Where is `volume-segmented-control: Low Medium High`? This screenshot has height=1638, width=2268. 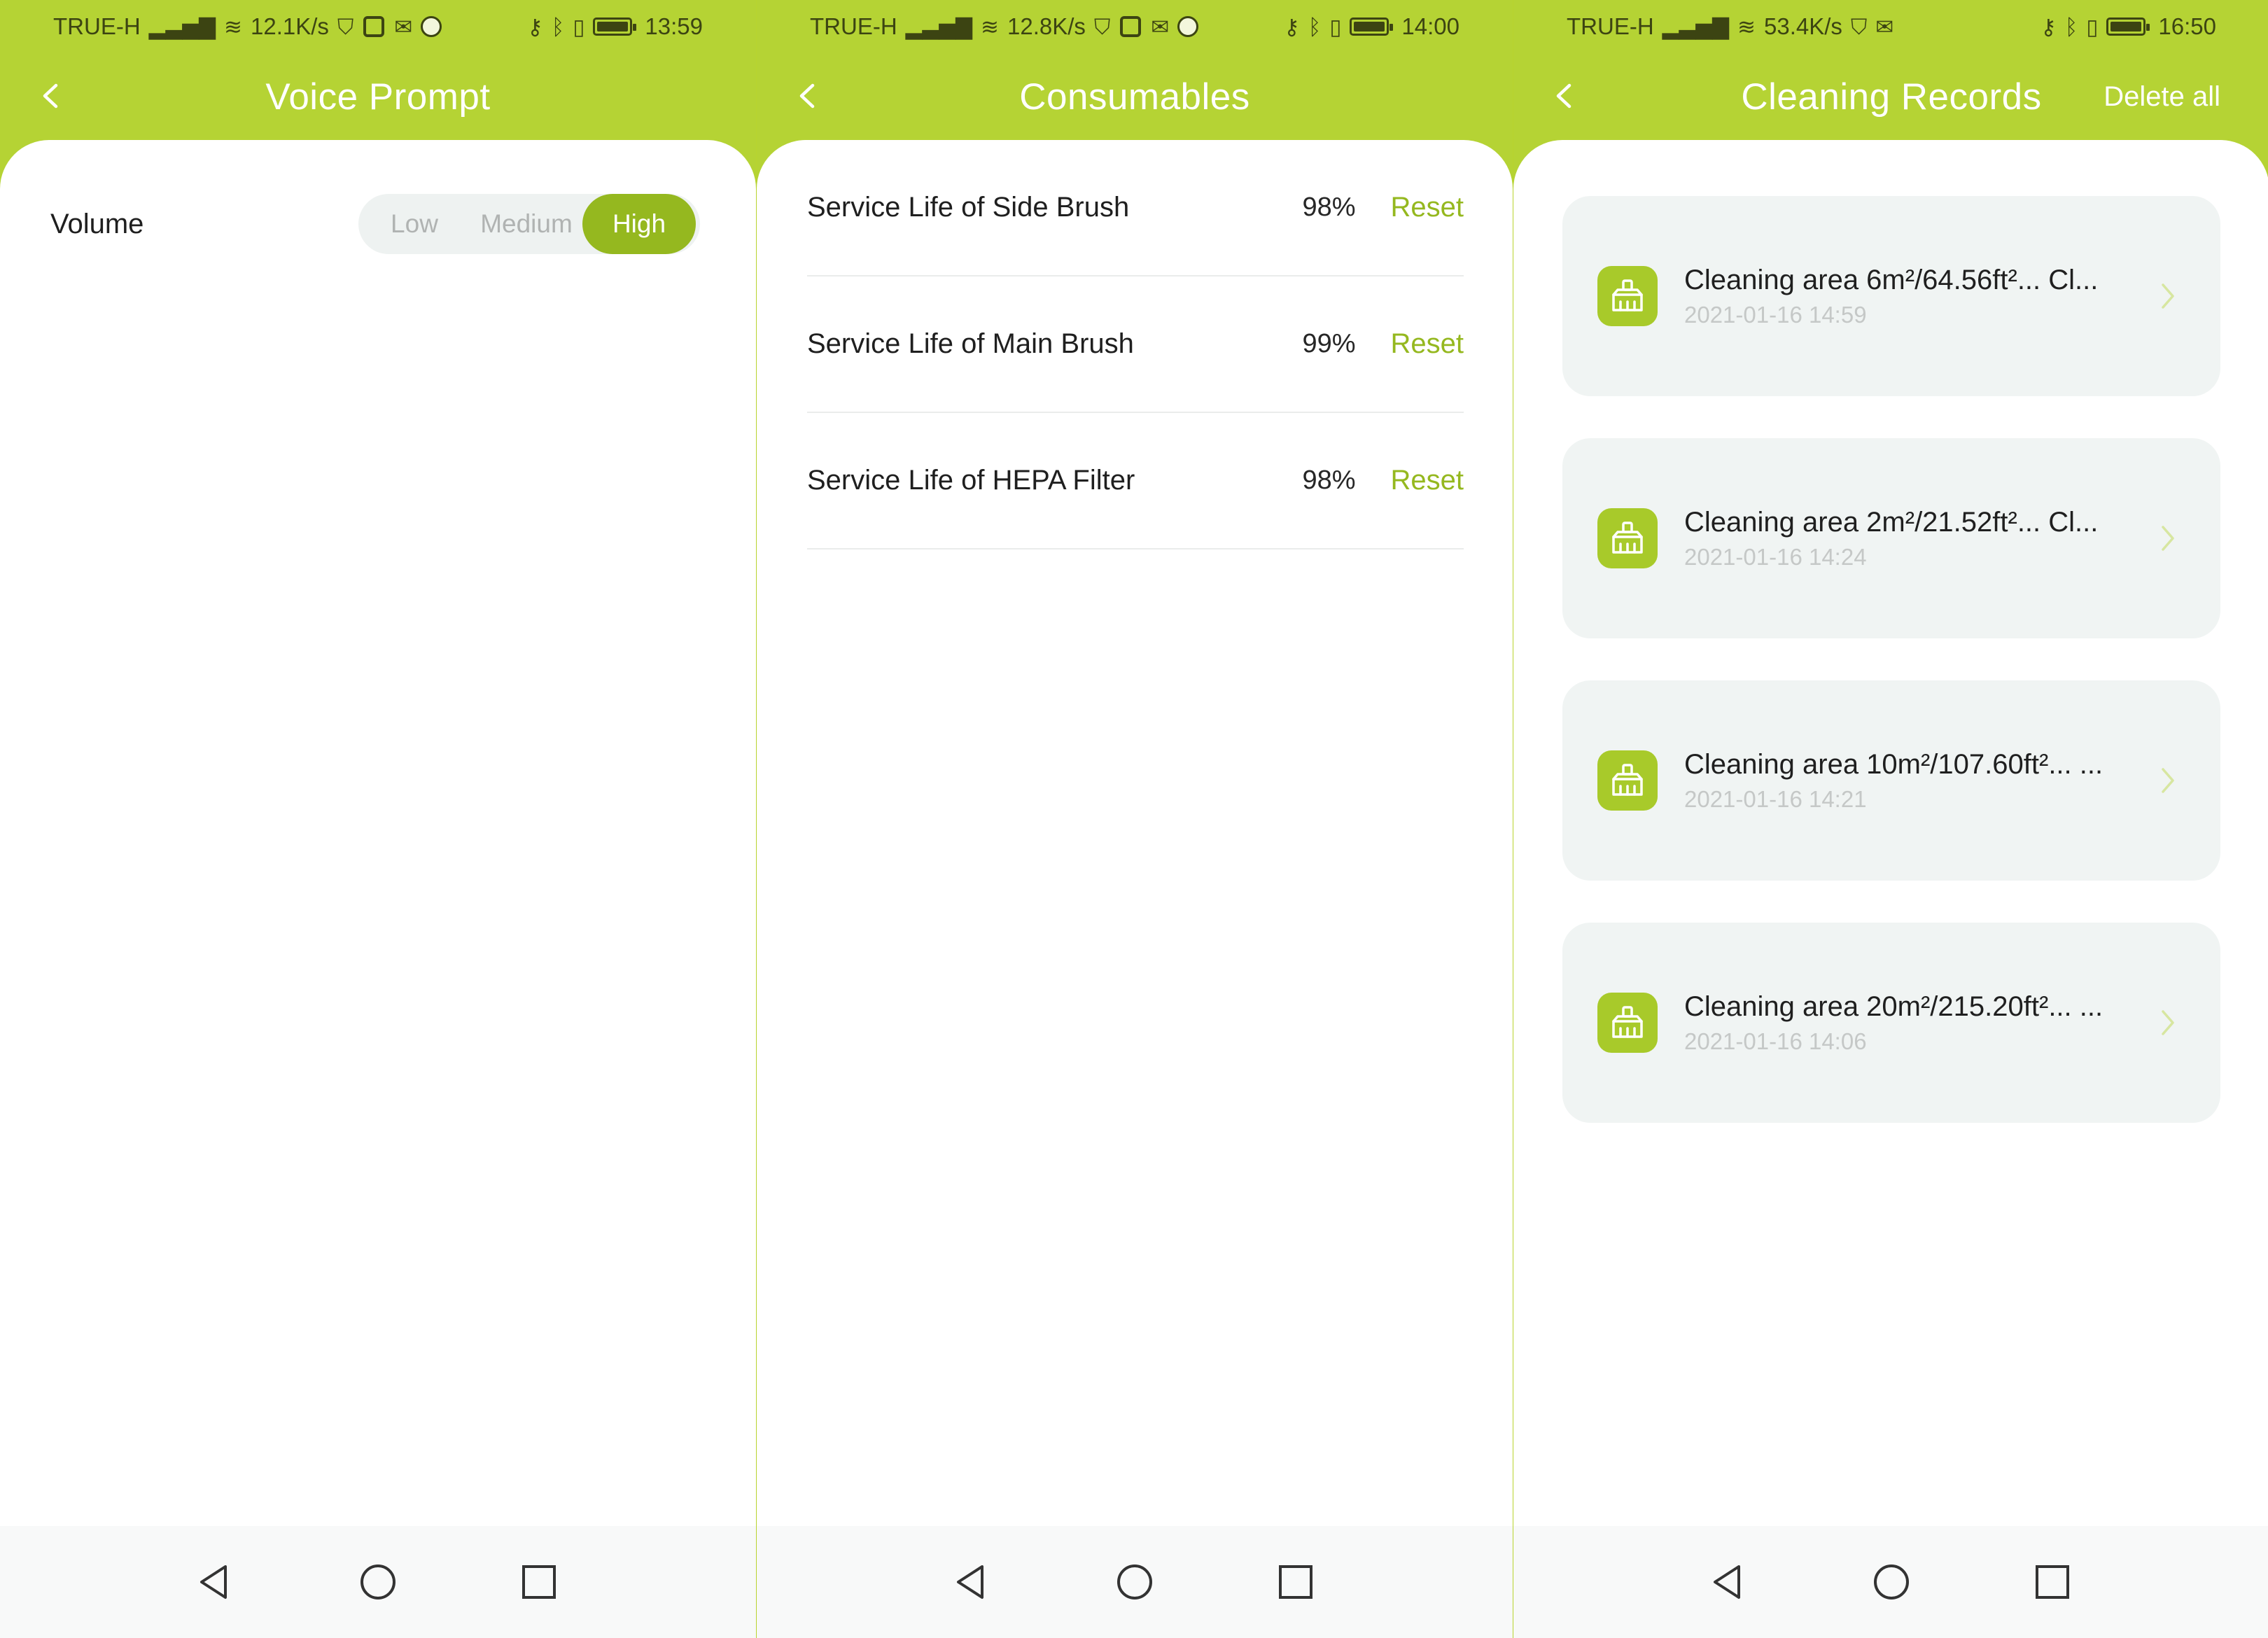
volume-segmented-control: Low Medium High is located at coordinates (529, 224).